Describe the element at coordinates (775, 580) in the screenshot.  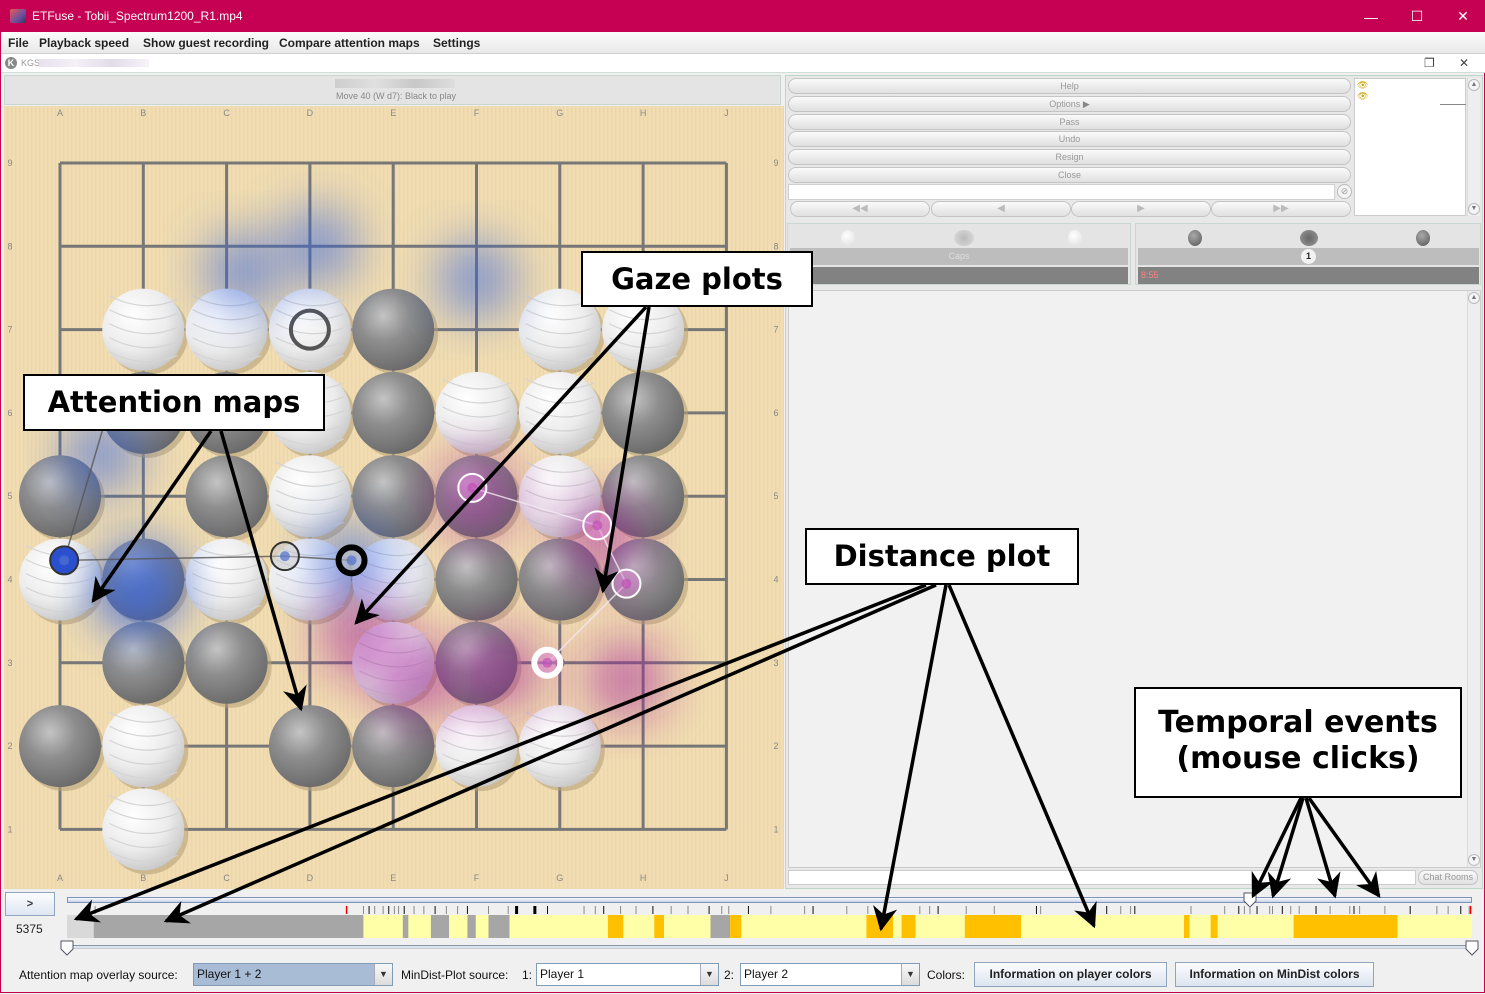
I see `row-label: 4` at that location.